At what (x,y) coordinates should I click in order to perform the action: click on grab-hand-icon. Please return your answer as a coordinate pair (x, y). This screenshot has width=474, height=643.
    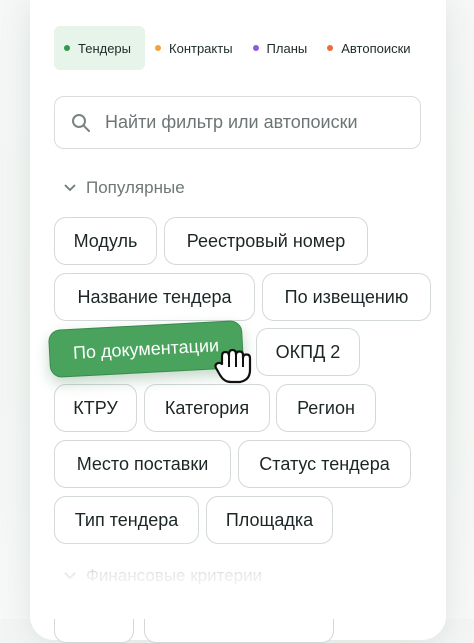
    Looking at the image, I should click on (233, 366).